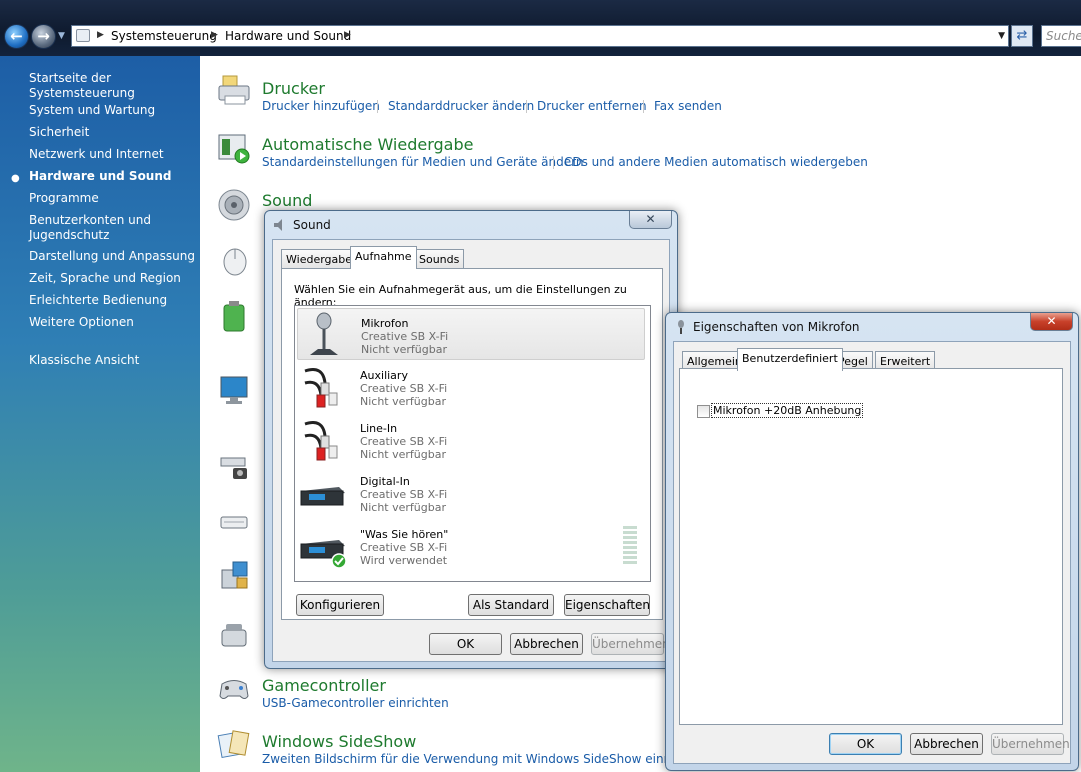  Describe the element at coordinates (287, 200) in the screenshot. I see `category-title-sound: Sound` at that location.